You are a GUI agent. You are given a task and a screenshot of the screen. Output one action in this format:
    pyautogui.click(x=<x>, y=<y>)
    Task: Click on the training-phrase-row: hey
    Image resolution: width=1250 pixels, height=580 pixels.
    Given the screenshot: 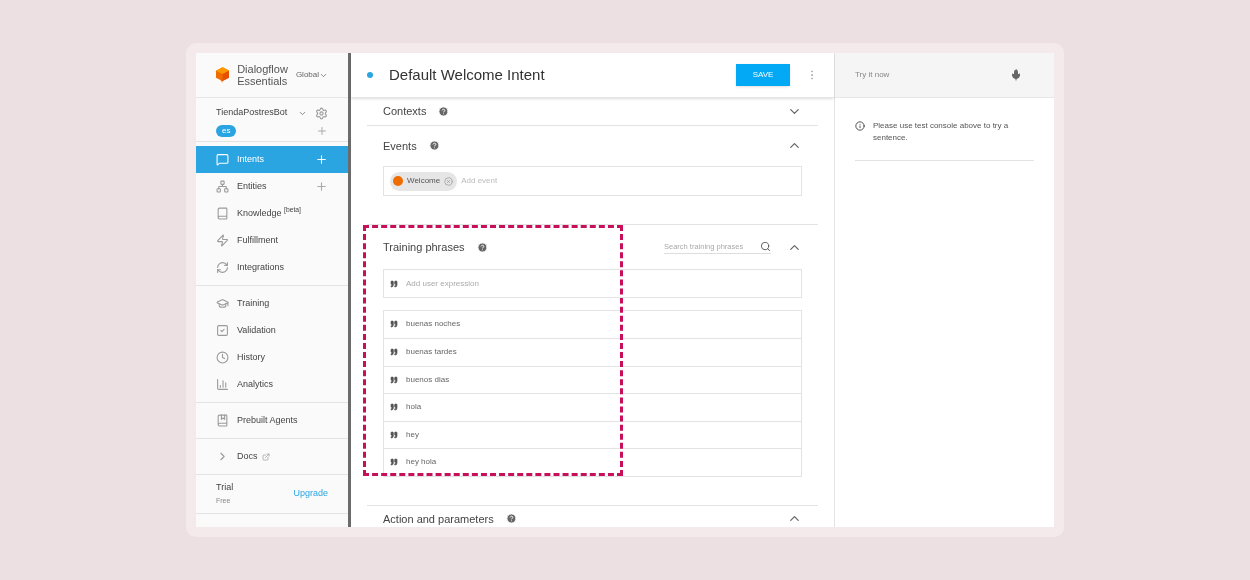 What is the action you would take?
    pyautogui.click(x=592, y=434)
    